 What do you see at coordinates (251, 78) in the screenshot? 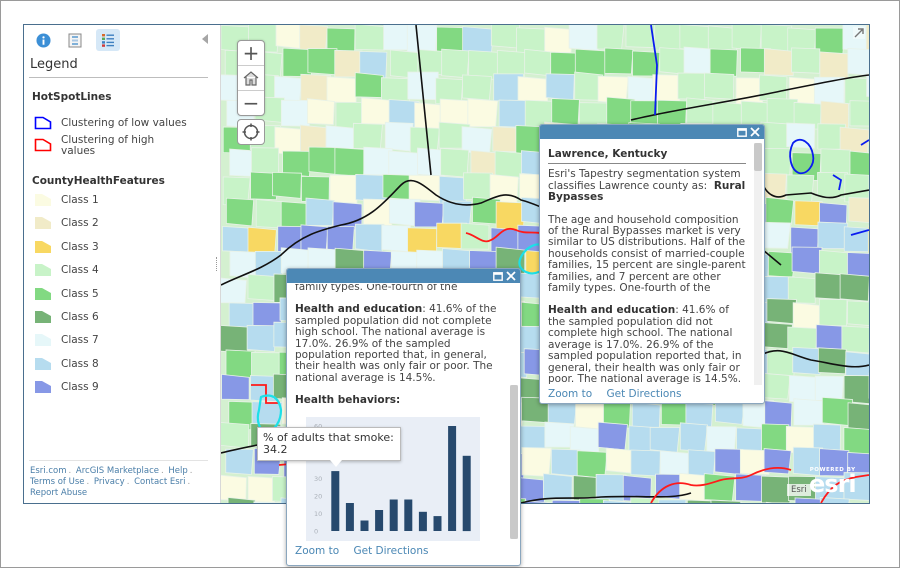
I see `home-button` at bounding box center [251, 78].